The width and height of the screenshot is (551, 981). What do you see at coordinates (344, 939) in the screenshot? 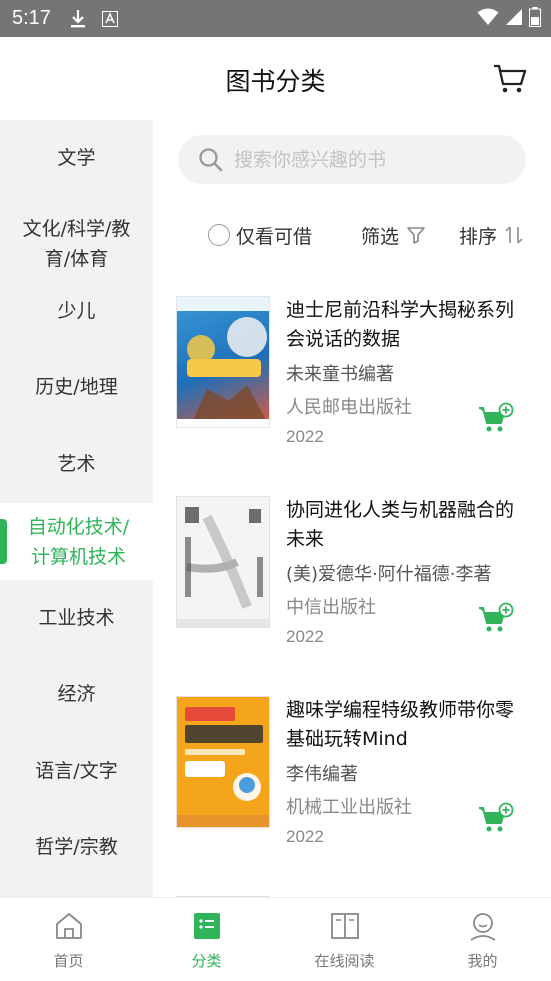
I see `tab-online-reading: 在线阅读` at bounding box center [344, 939].